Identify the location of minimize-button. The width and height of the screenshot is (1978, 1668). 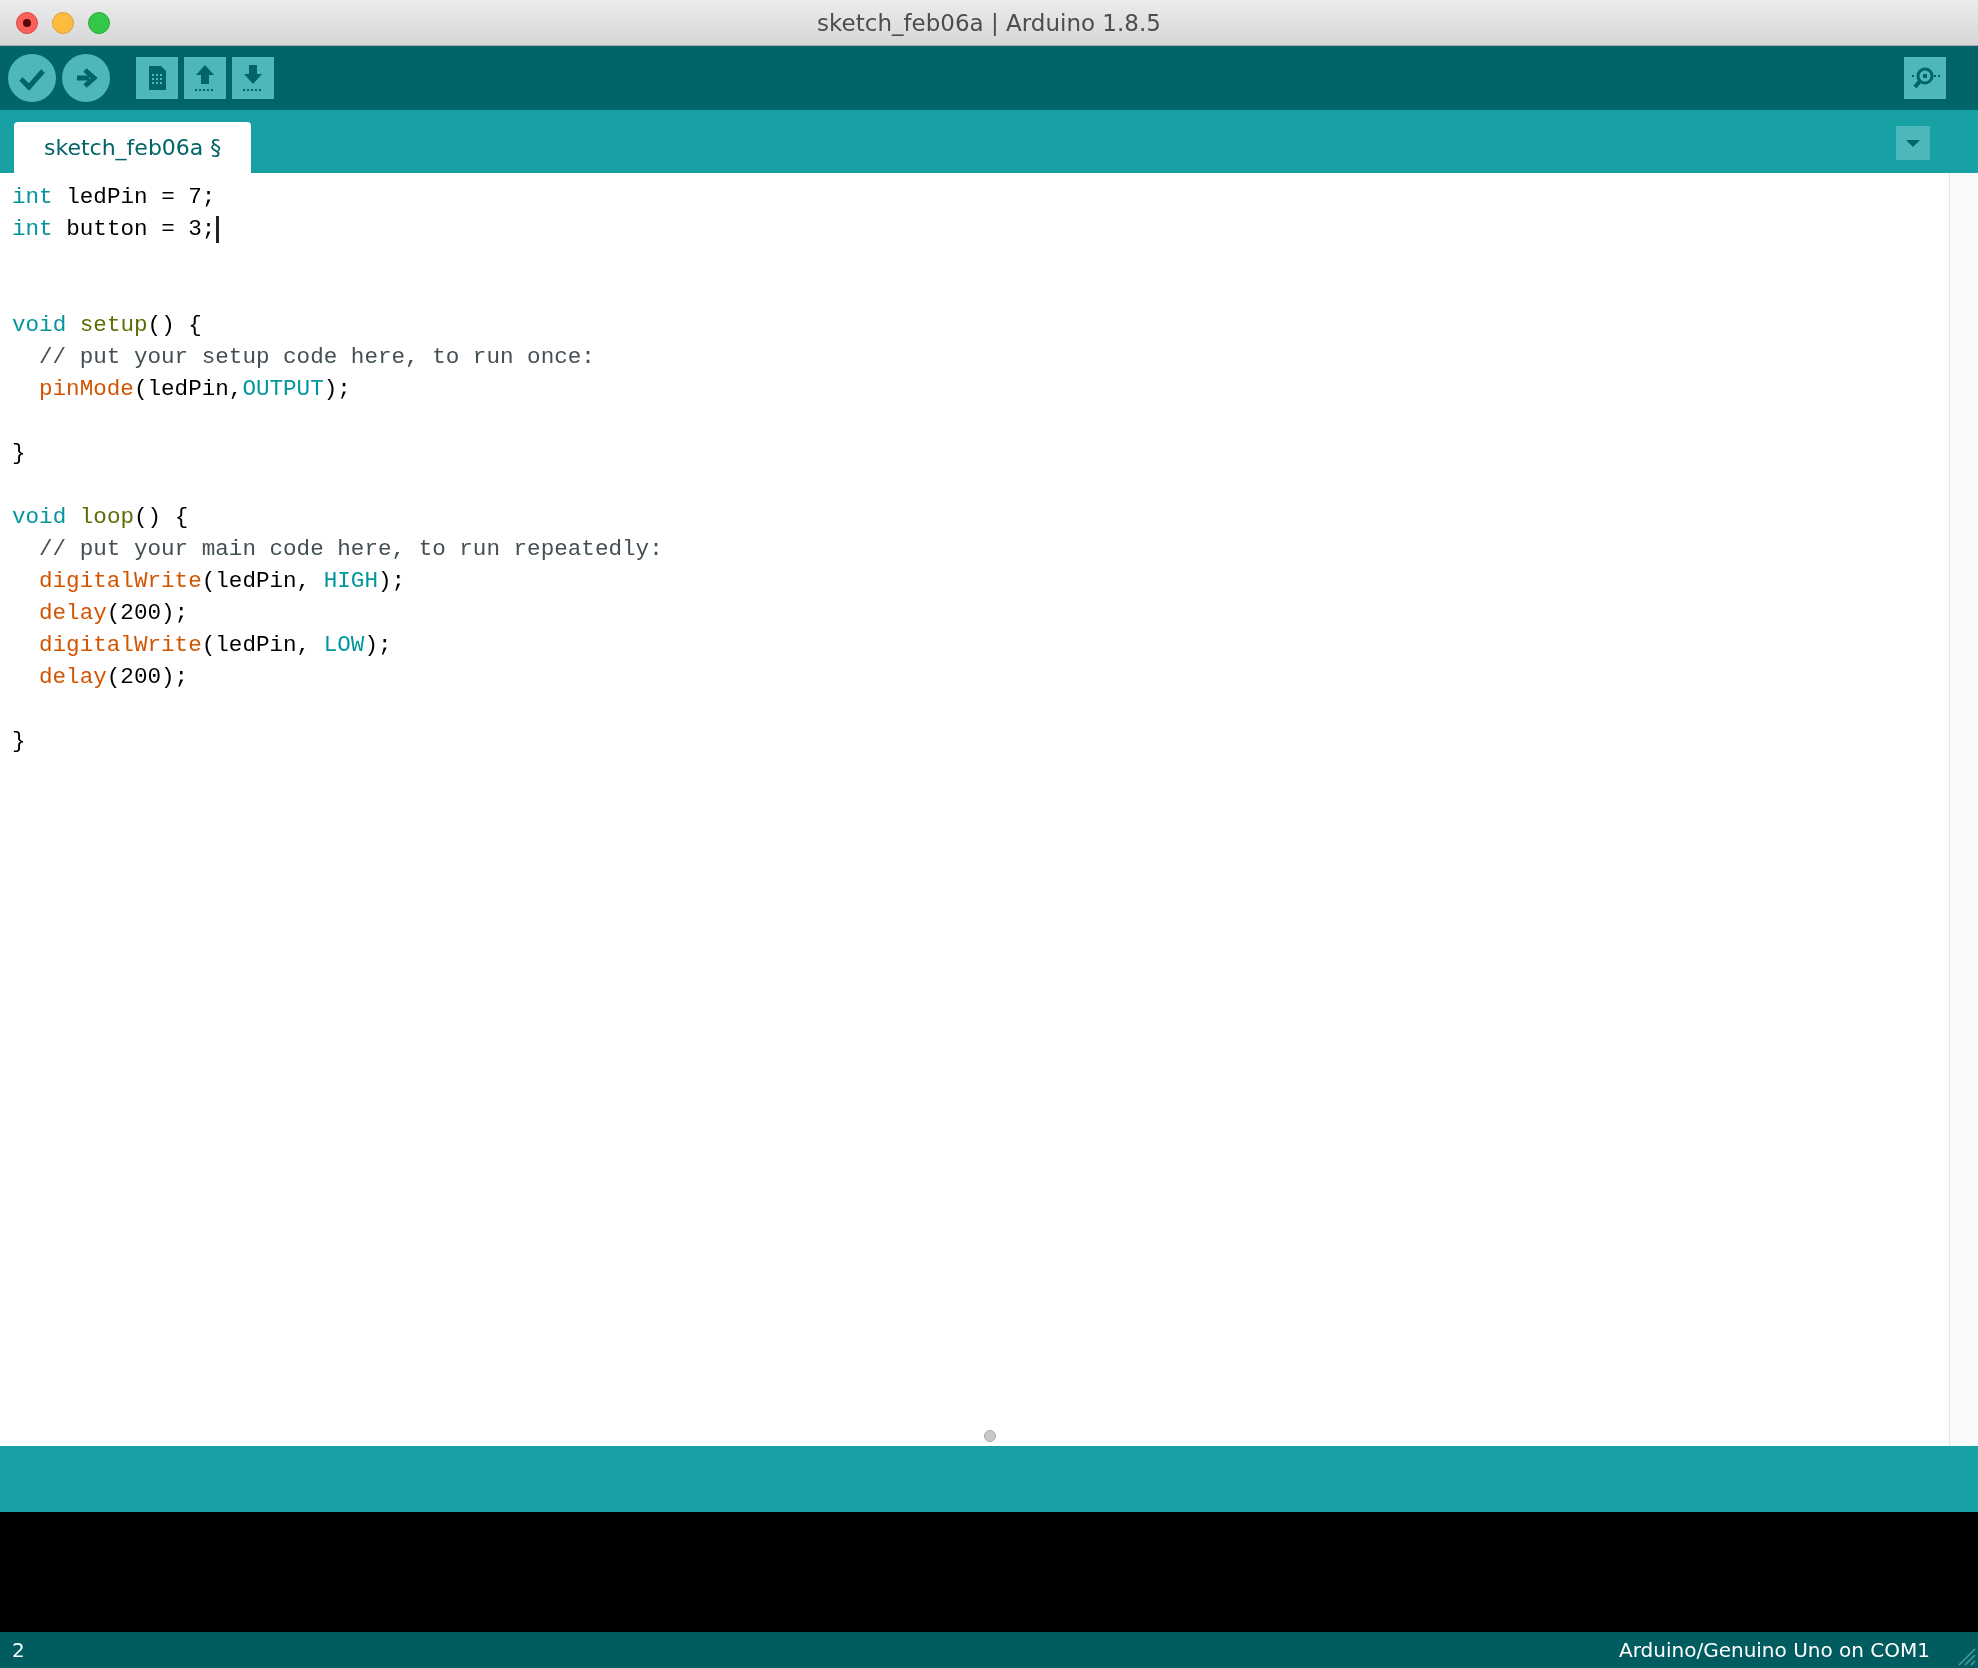
(63, 23).